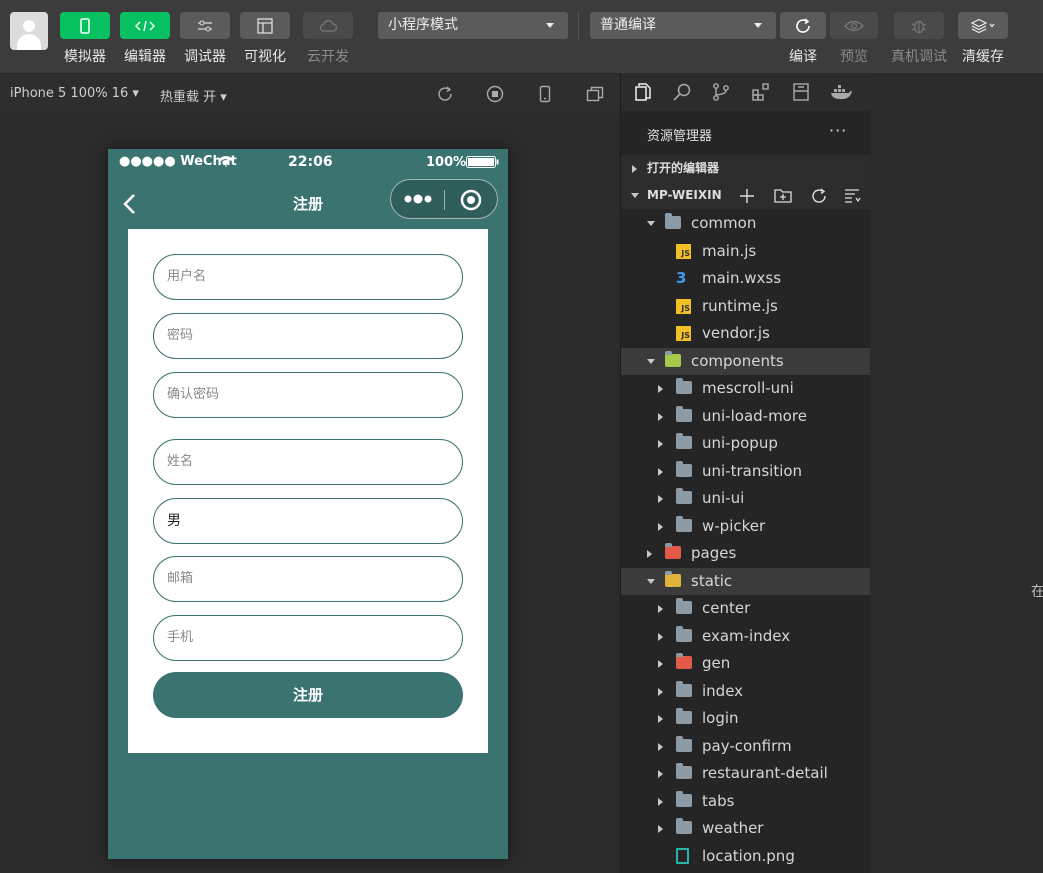  Describe the element at coordinates (643, 92) in the screenshot. I see `files-icon` at that location.